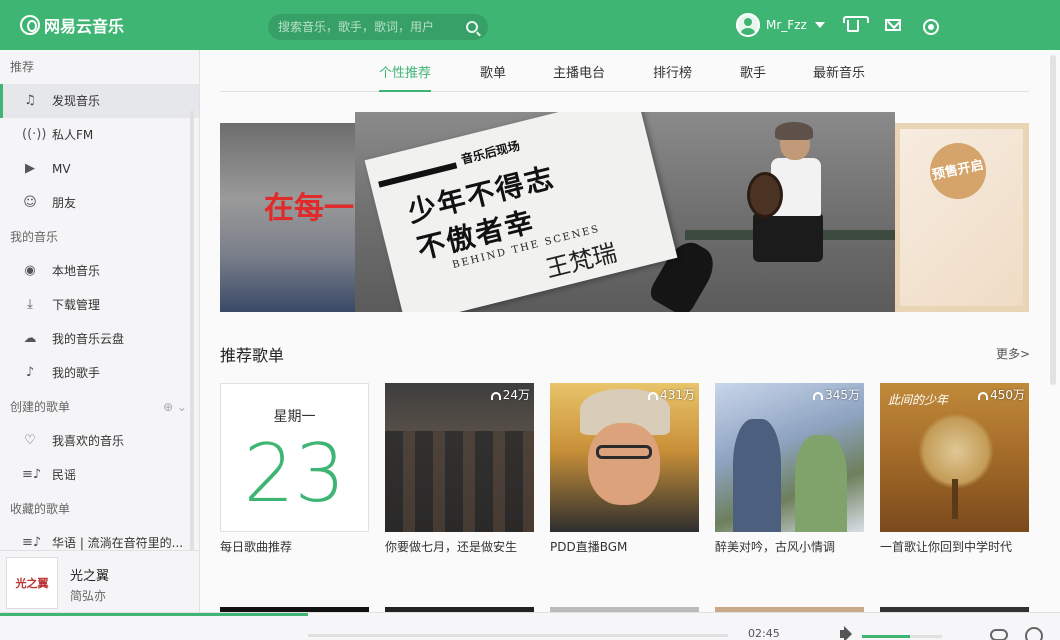 Image resolution: width=1060 pixels, height=640 pixels. I want to click on now-playing-title: 光之翼, so click(89, 574).